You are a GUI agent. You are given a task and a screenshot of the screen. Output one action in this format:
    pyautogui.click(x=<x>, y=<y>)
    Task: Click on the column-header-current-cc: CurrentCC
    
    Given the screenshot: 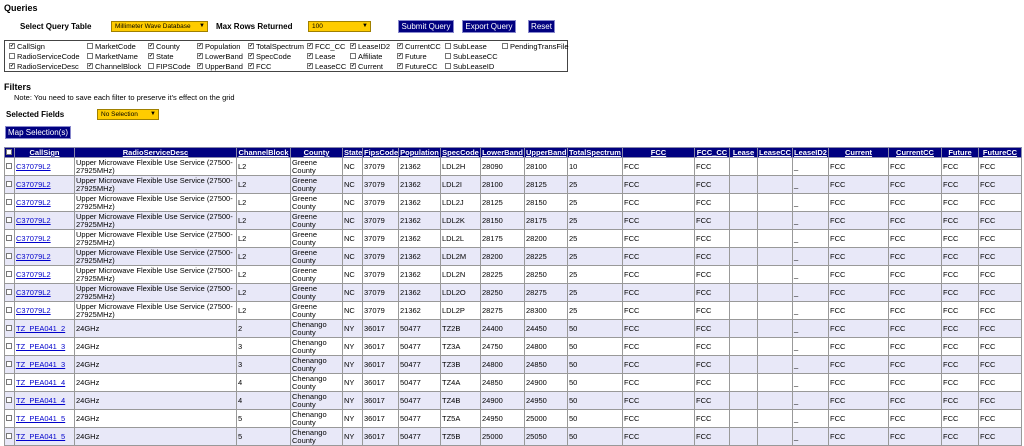 What is the action you would take?
    pyautogui.click(x=915, y=152)
    